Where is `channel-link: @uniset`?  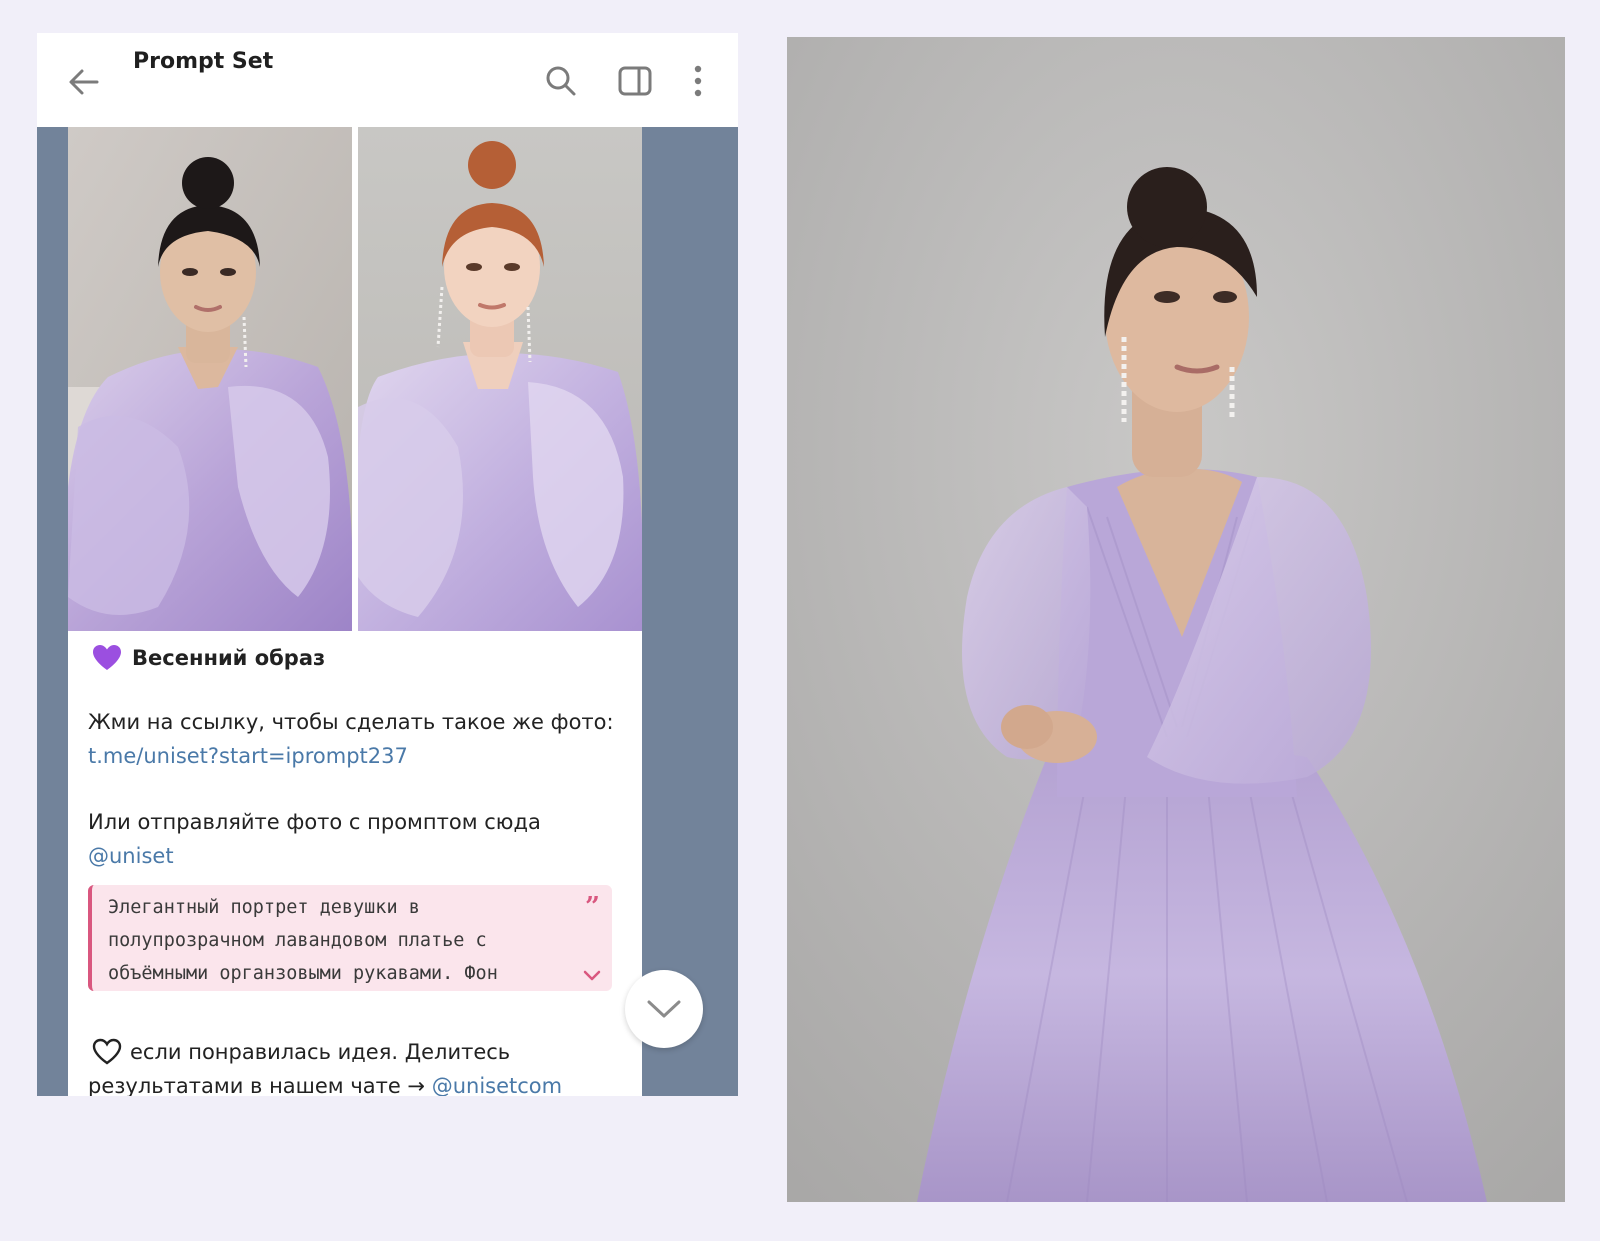
channel-link: @uniset is located at coordinates (131, 856).